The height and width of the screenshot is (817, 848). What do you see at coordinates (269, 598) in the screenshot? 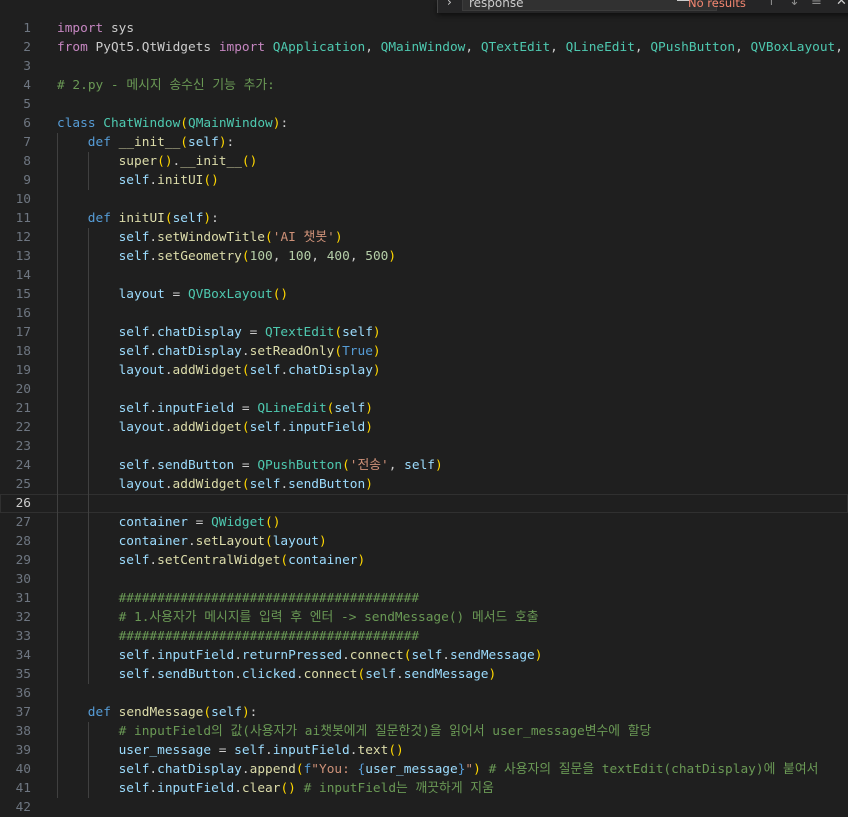
I see `code-text: #######################################` at bounding box center [269, 598].